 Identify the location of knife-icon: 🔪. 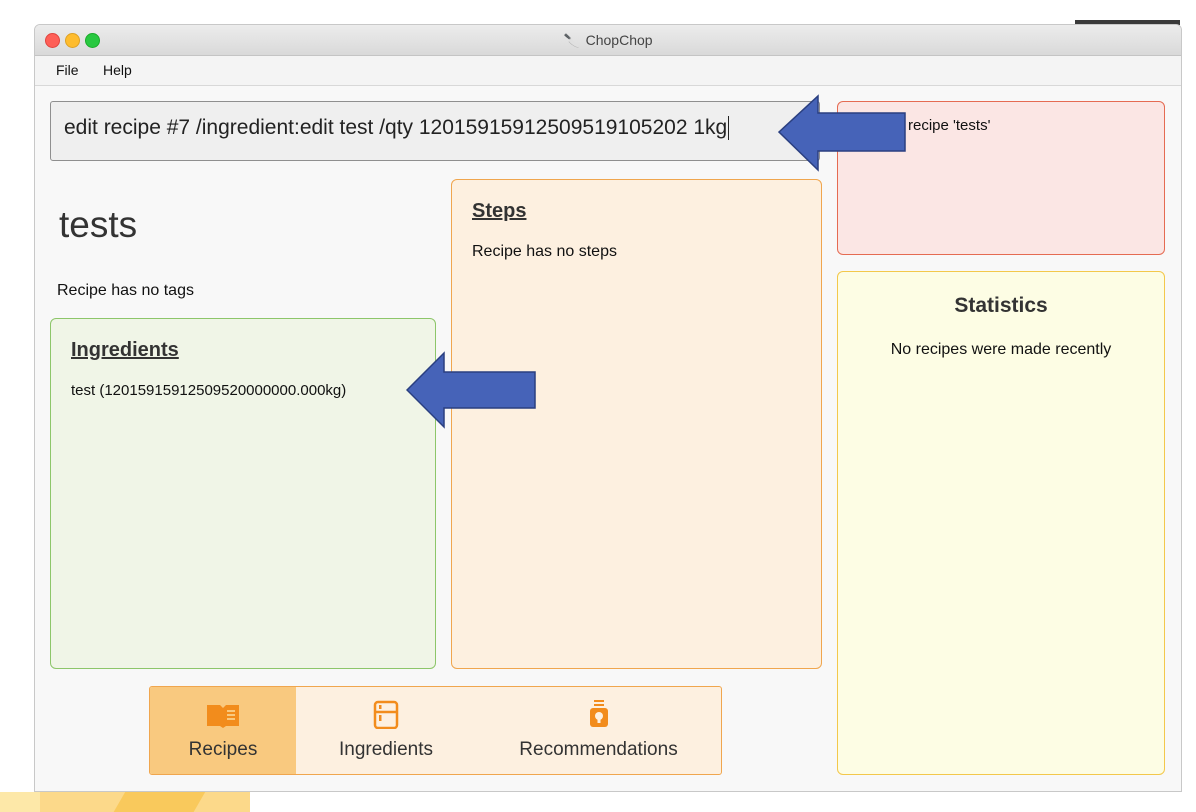
(571, 40).